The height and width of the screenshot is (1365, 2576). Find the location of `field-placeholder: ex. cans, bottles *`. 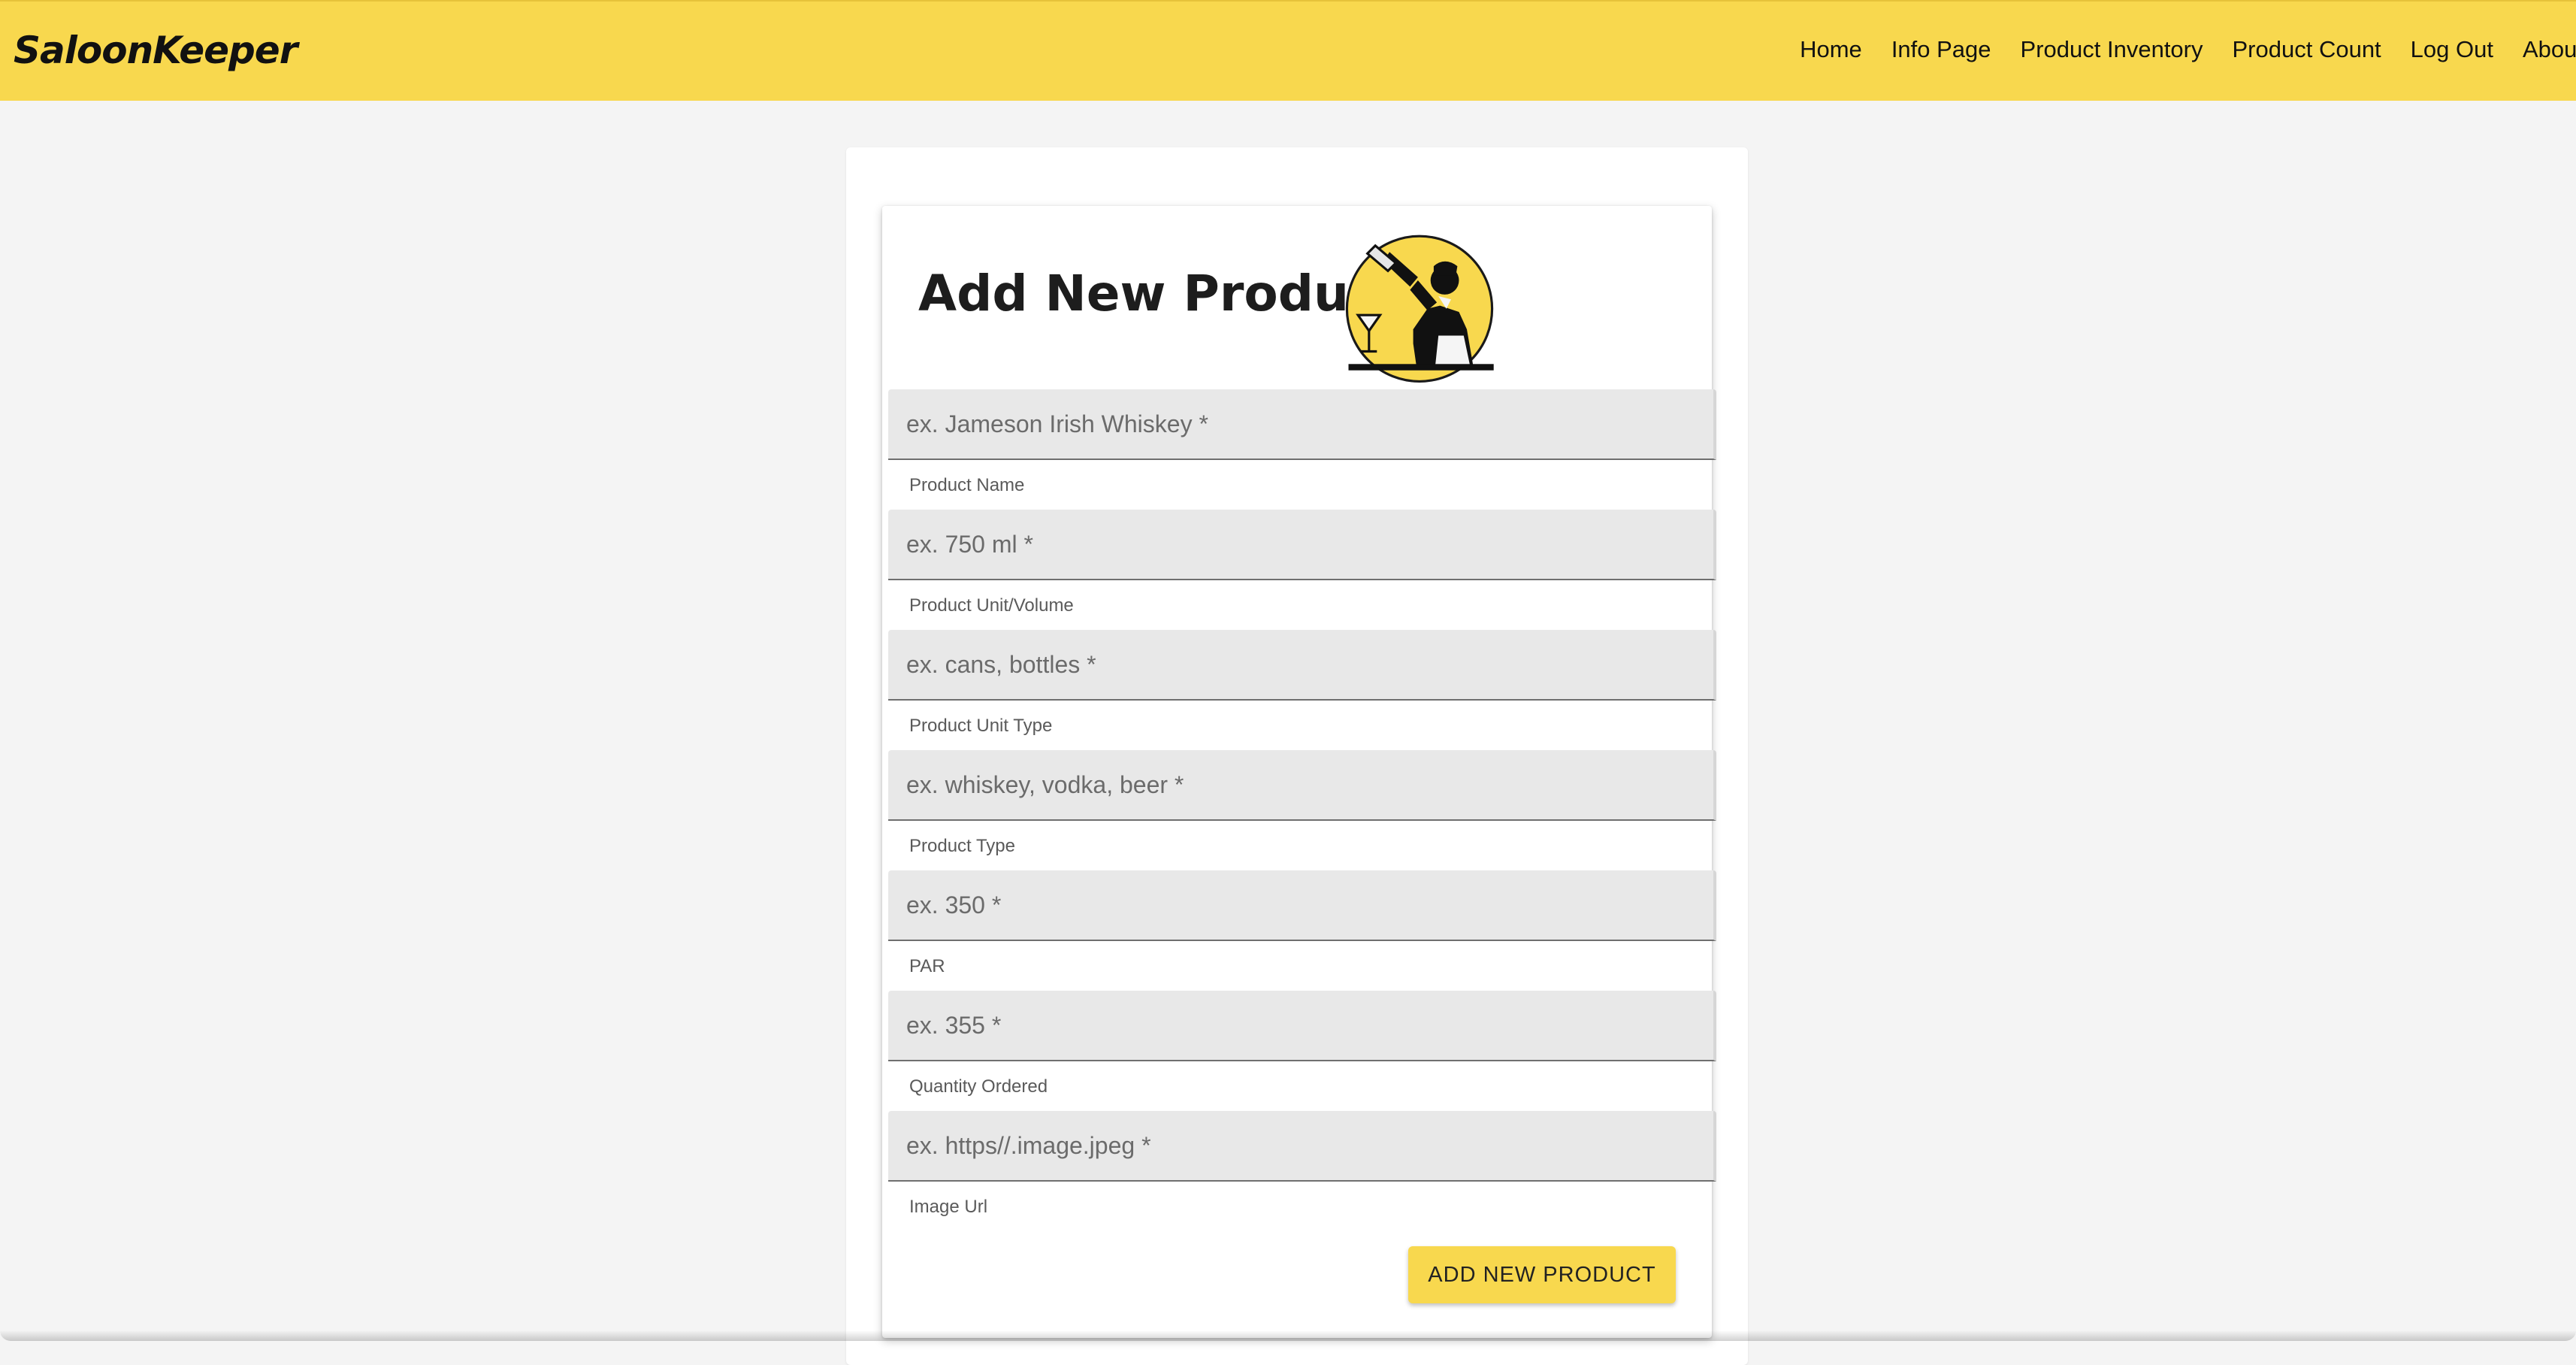

field-placeholder: ex. cans, bottles * is located at coordinates (1001, 664).